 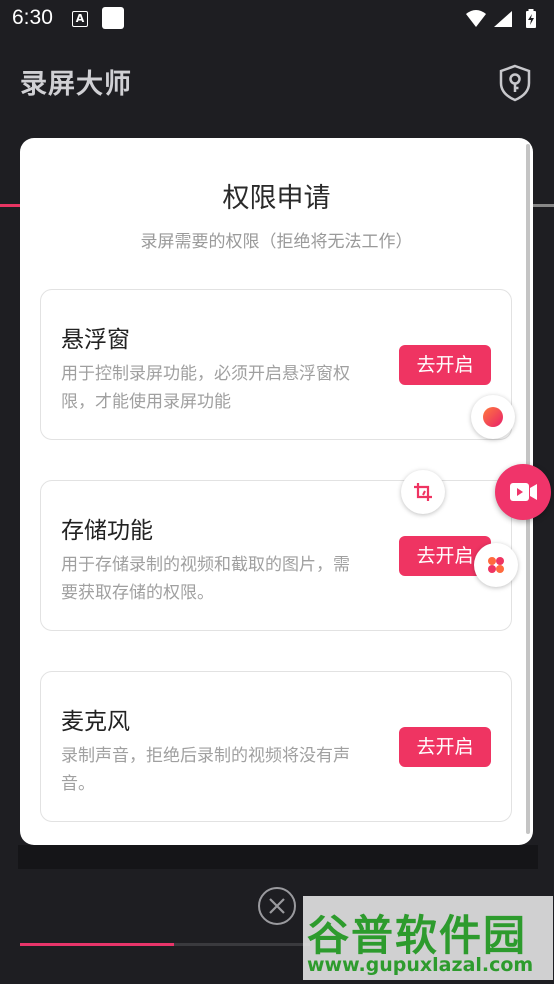 What do you see at coordinates (445, 365) in the screenshot?
I see `open-overlay-permission-button: 去开启` at bounding box center [445, 365].